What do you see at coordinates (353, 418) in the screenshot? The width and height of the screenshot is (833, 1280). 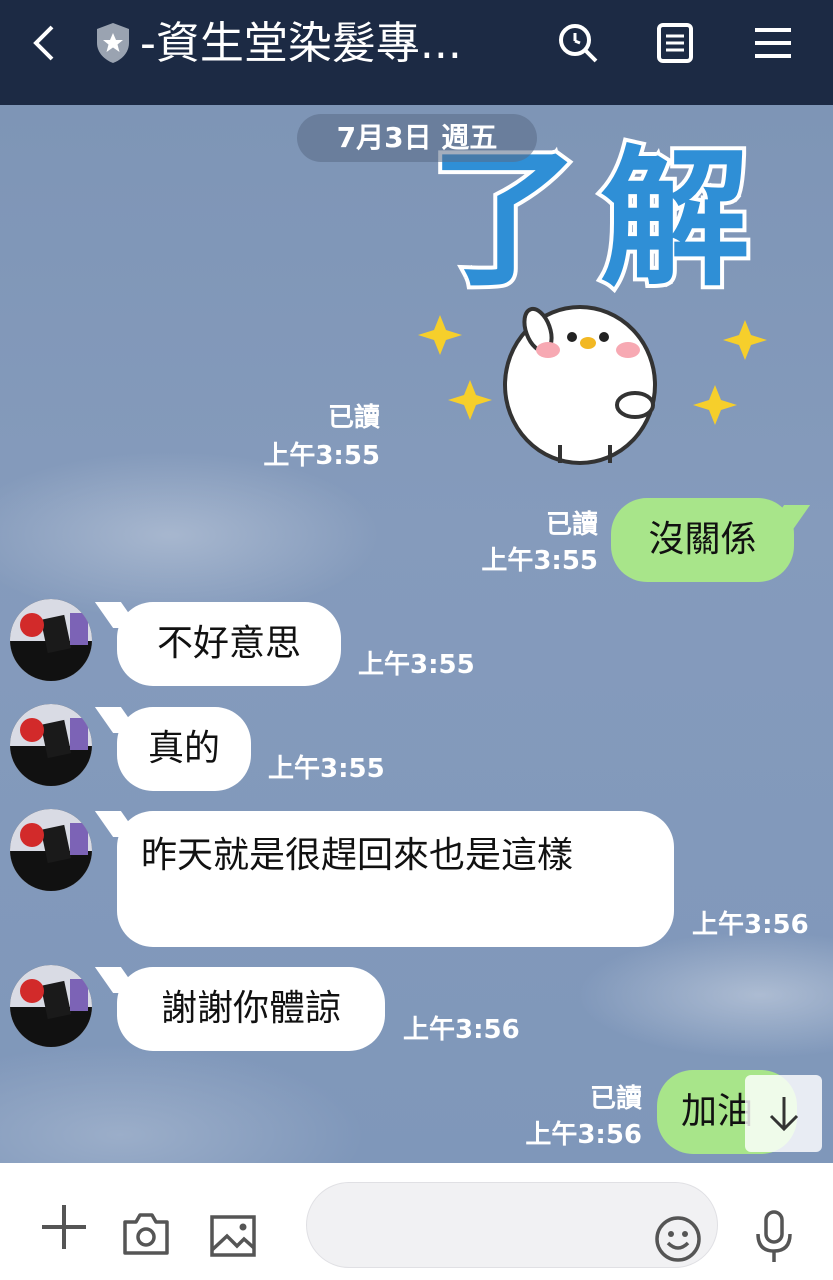 I see `sticker-read: 已讀` at bounding box center [353, 418].